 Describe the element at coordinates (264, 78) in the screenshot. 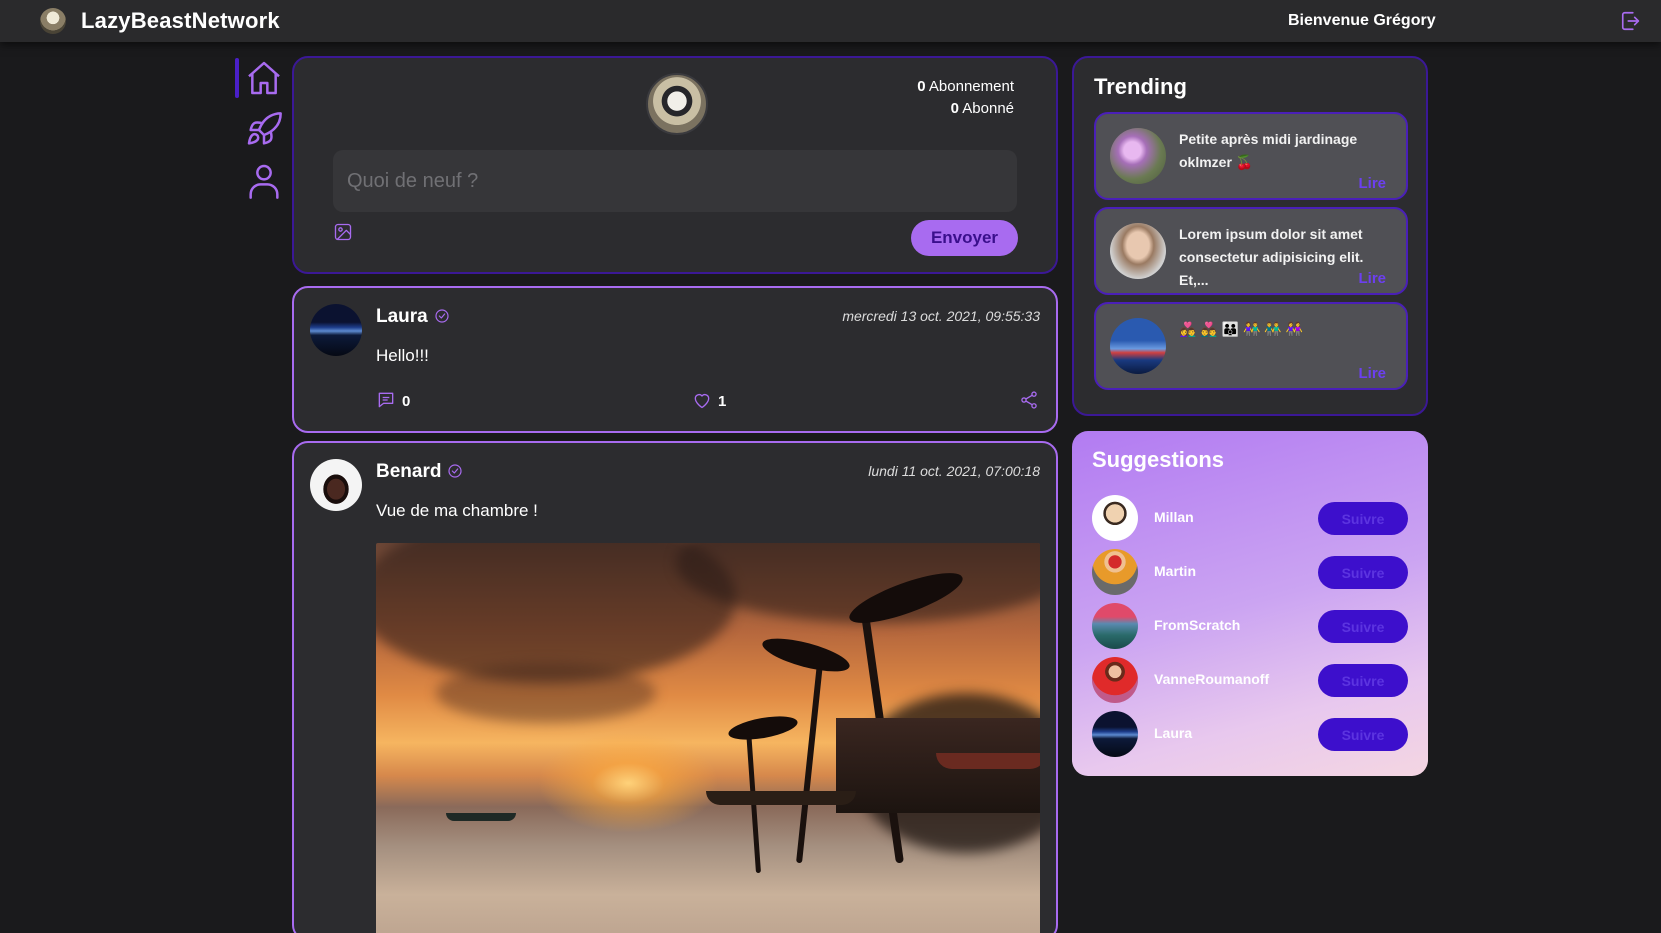

I see `home-icon` at that location.